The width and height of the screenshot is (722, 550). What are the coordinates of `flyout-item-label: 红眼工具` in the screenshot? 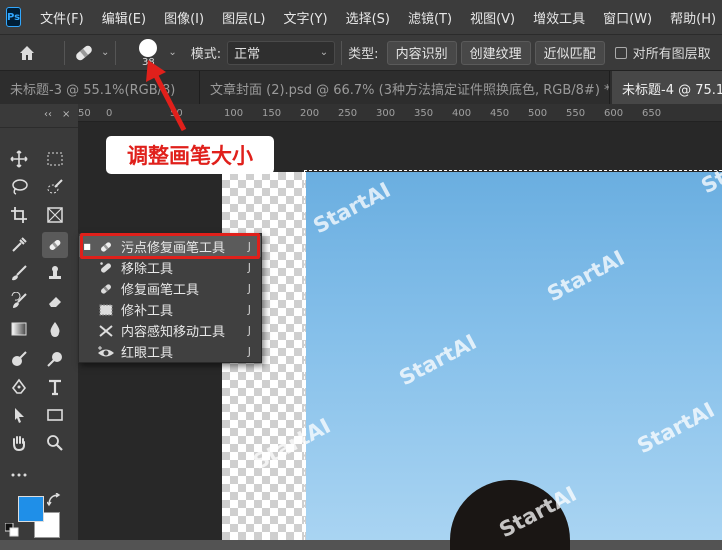 It's located at (147, 353).